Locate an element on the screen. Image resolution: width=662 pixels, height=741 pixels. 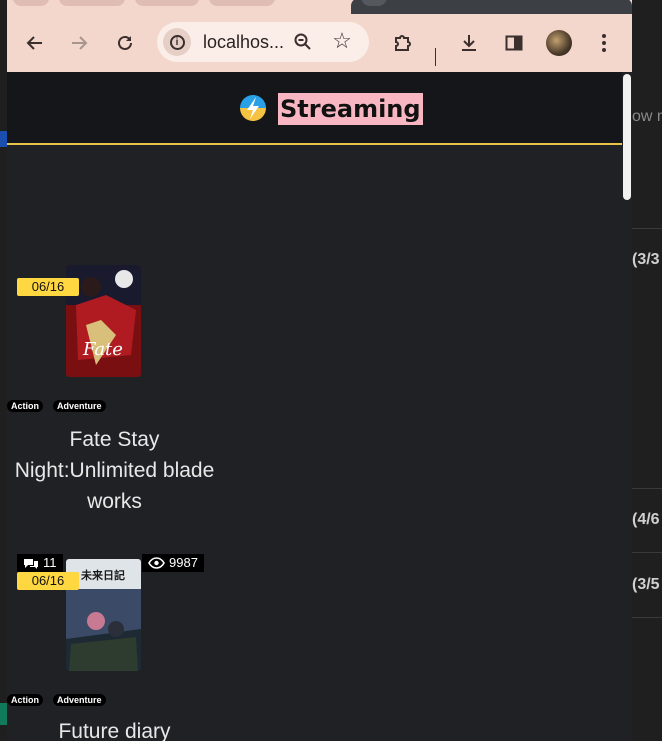
puzzle-icon is located at coordinates (403, 43).